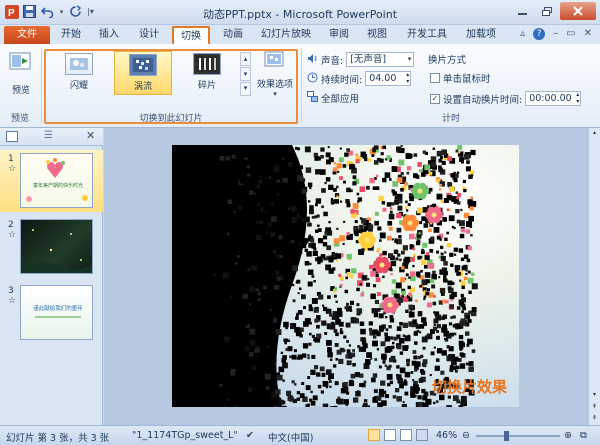  Describe the element at coordinates (522, 34) in the screenshot. I see `minimize-ribbon-icon: ▵` at that location.